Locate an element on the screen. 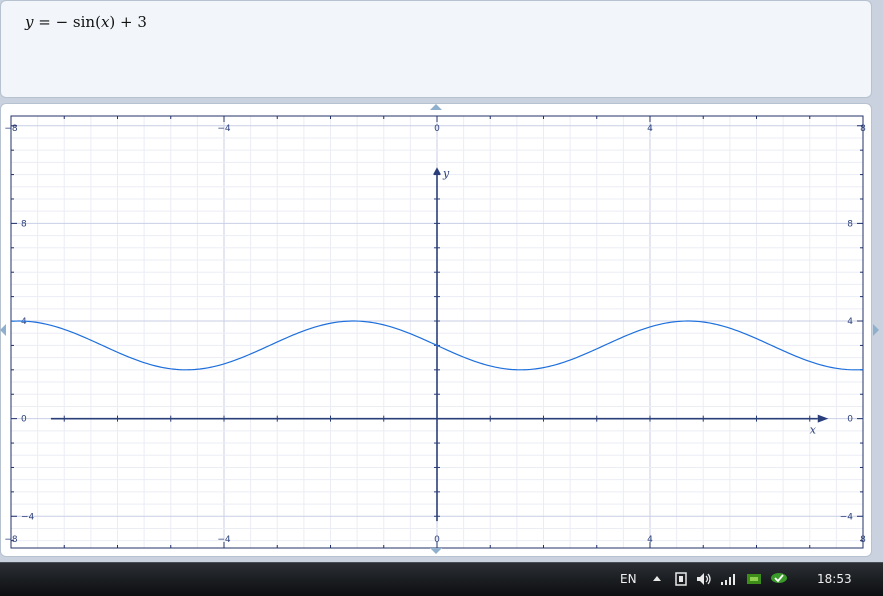  x-tick-label-bottom: 4 is located at coordinates (650, 540).